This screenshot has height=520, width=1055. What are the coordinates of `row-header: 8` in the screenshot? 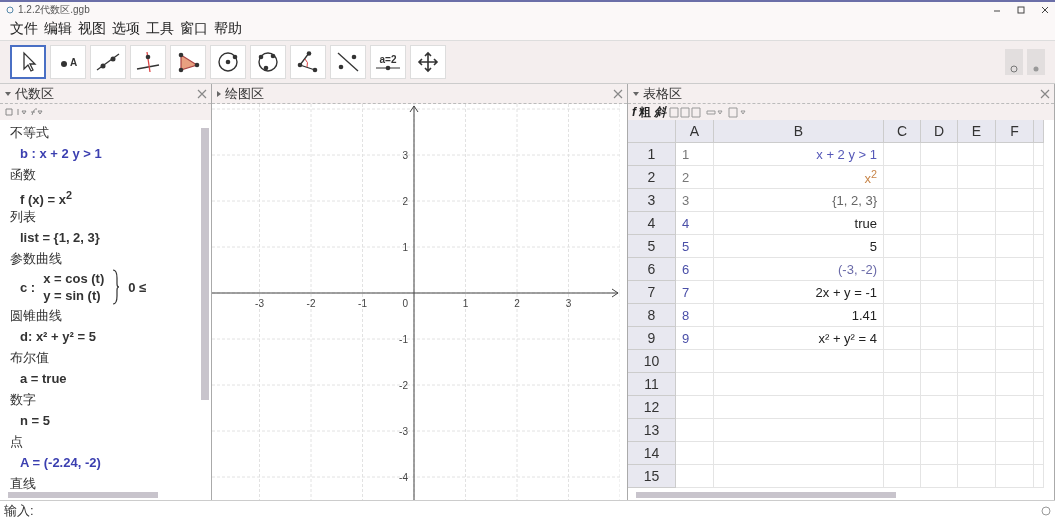 It's located at (652, 315).